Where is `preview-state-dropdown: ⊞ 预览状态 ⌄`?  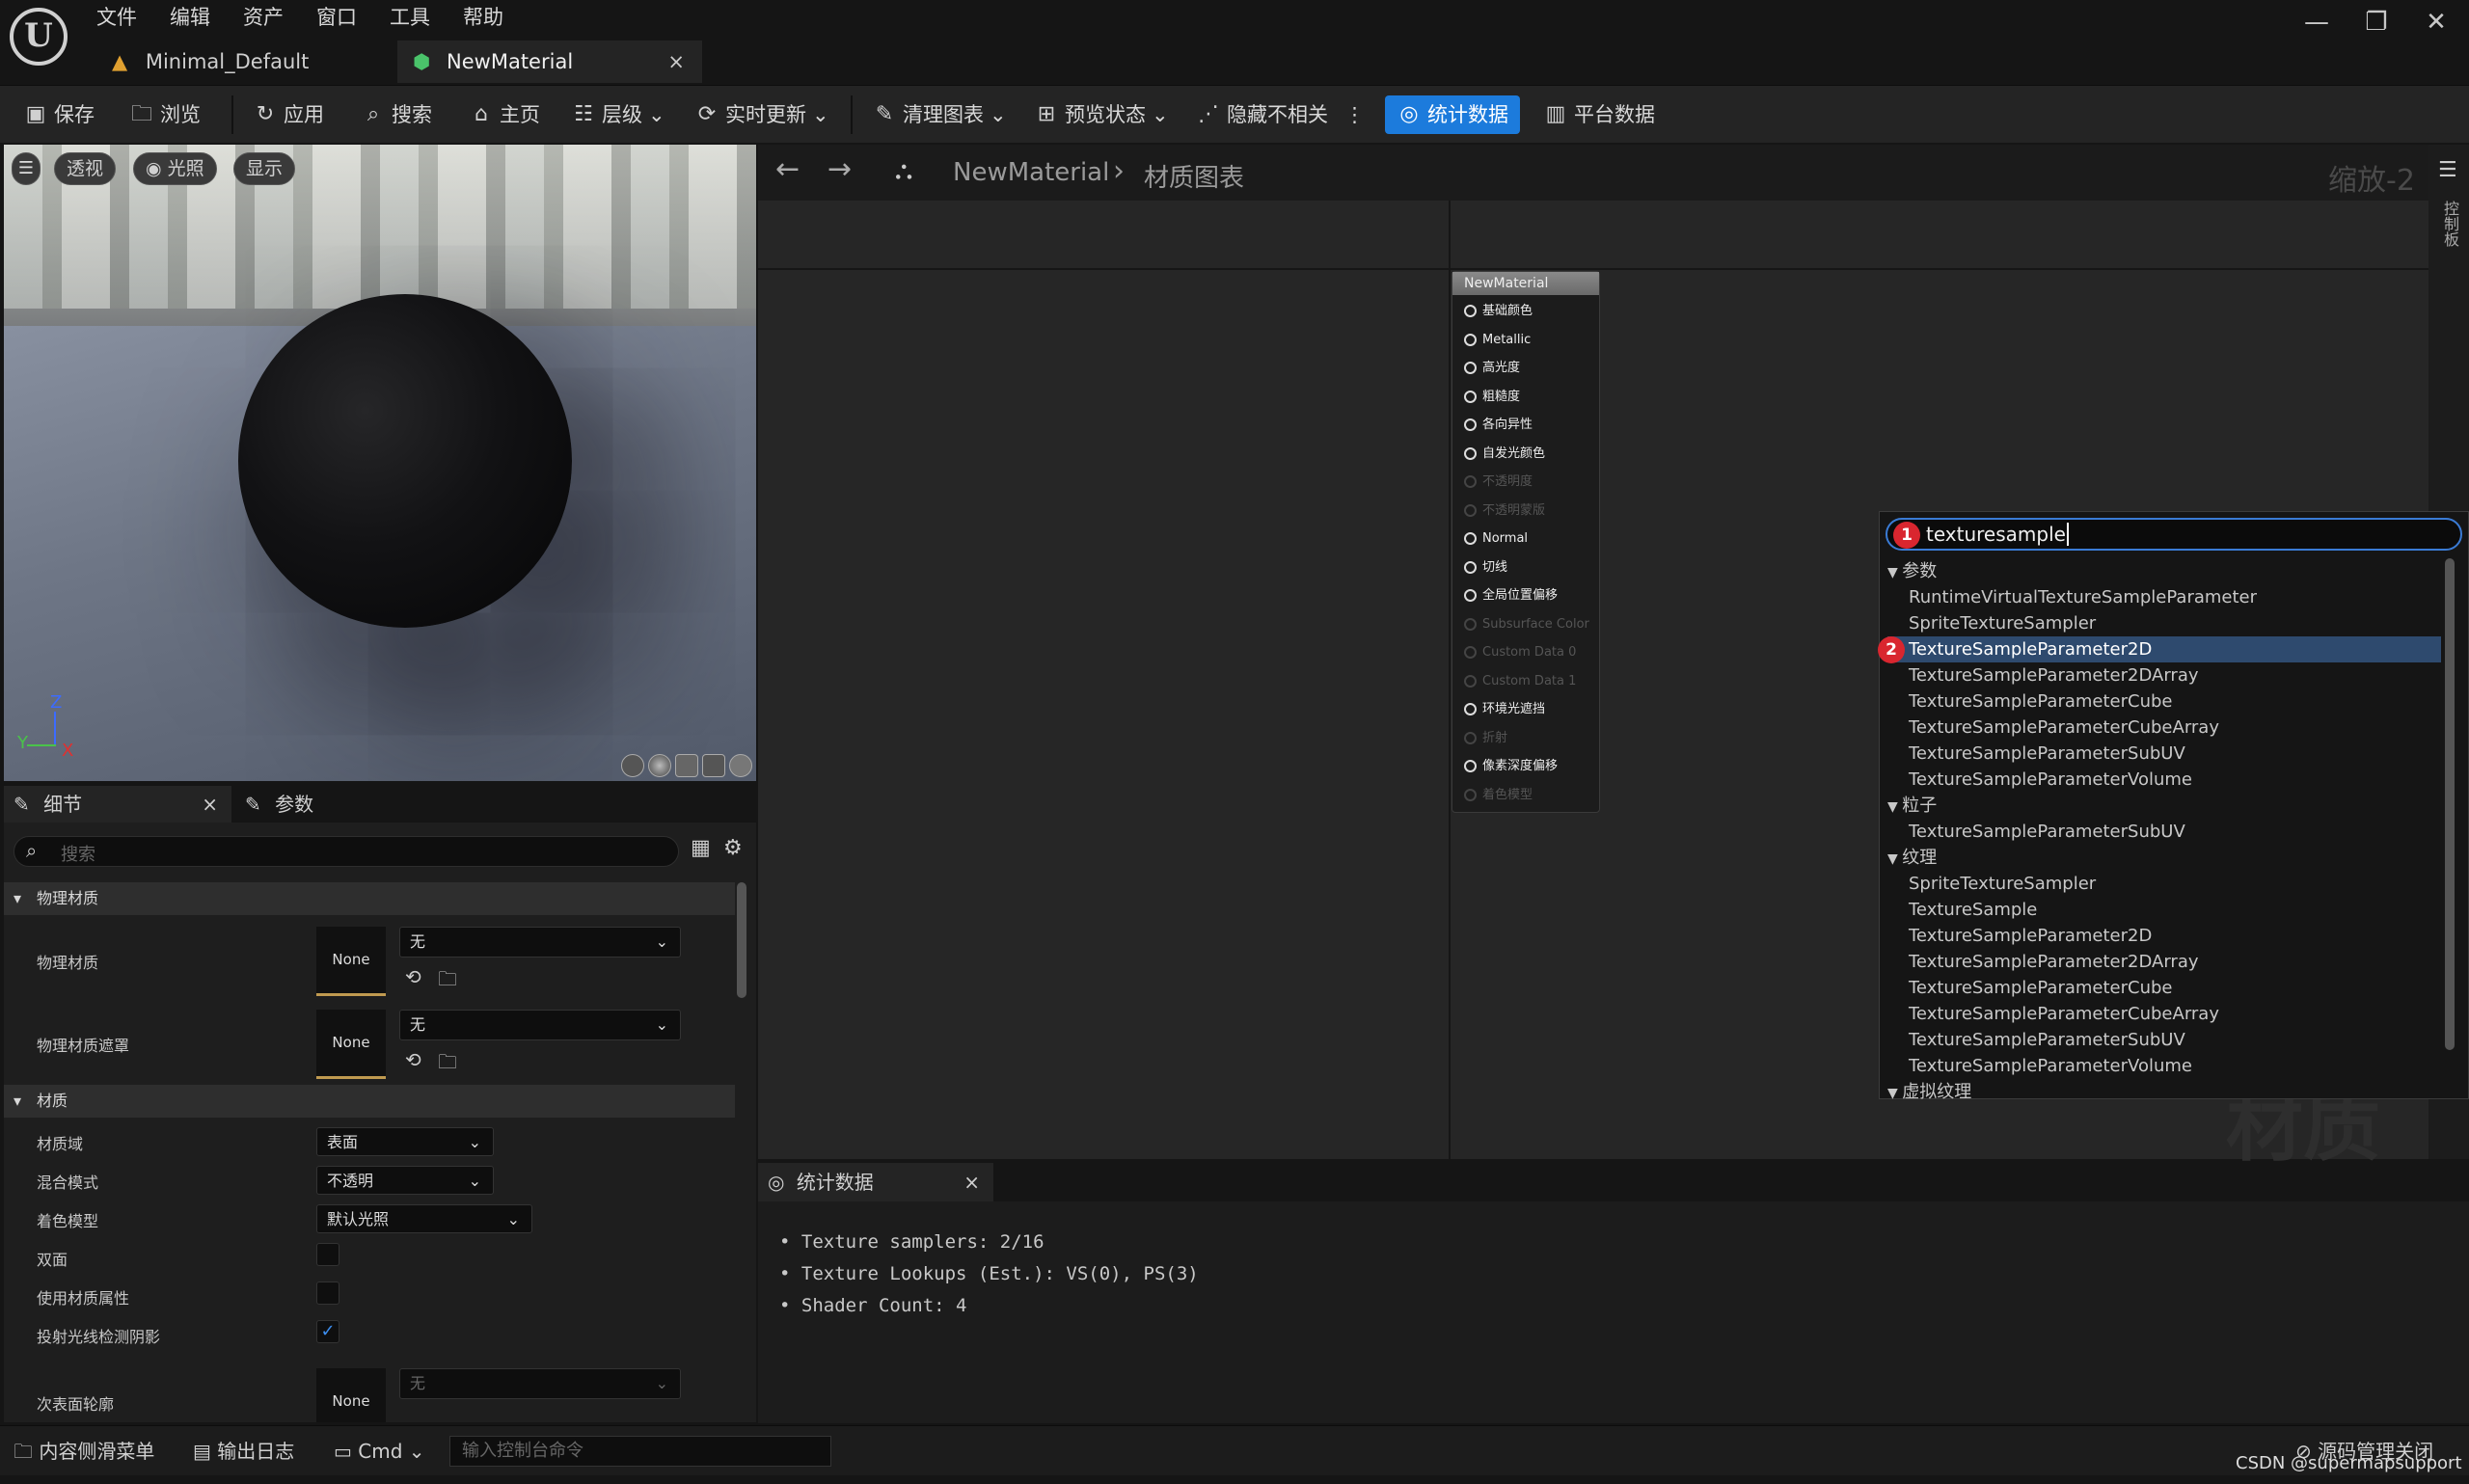 preview-state-dropdown: ⊞ 预览状态 ⌄ is located at coordinates (1101, 114).